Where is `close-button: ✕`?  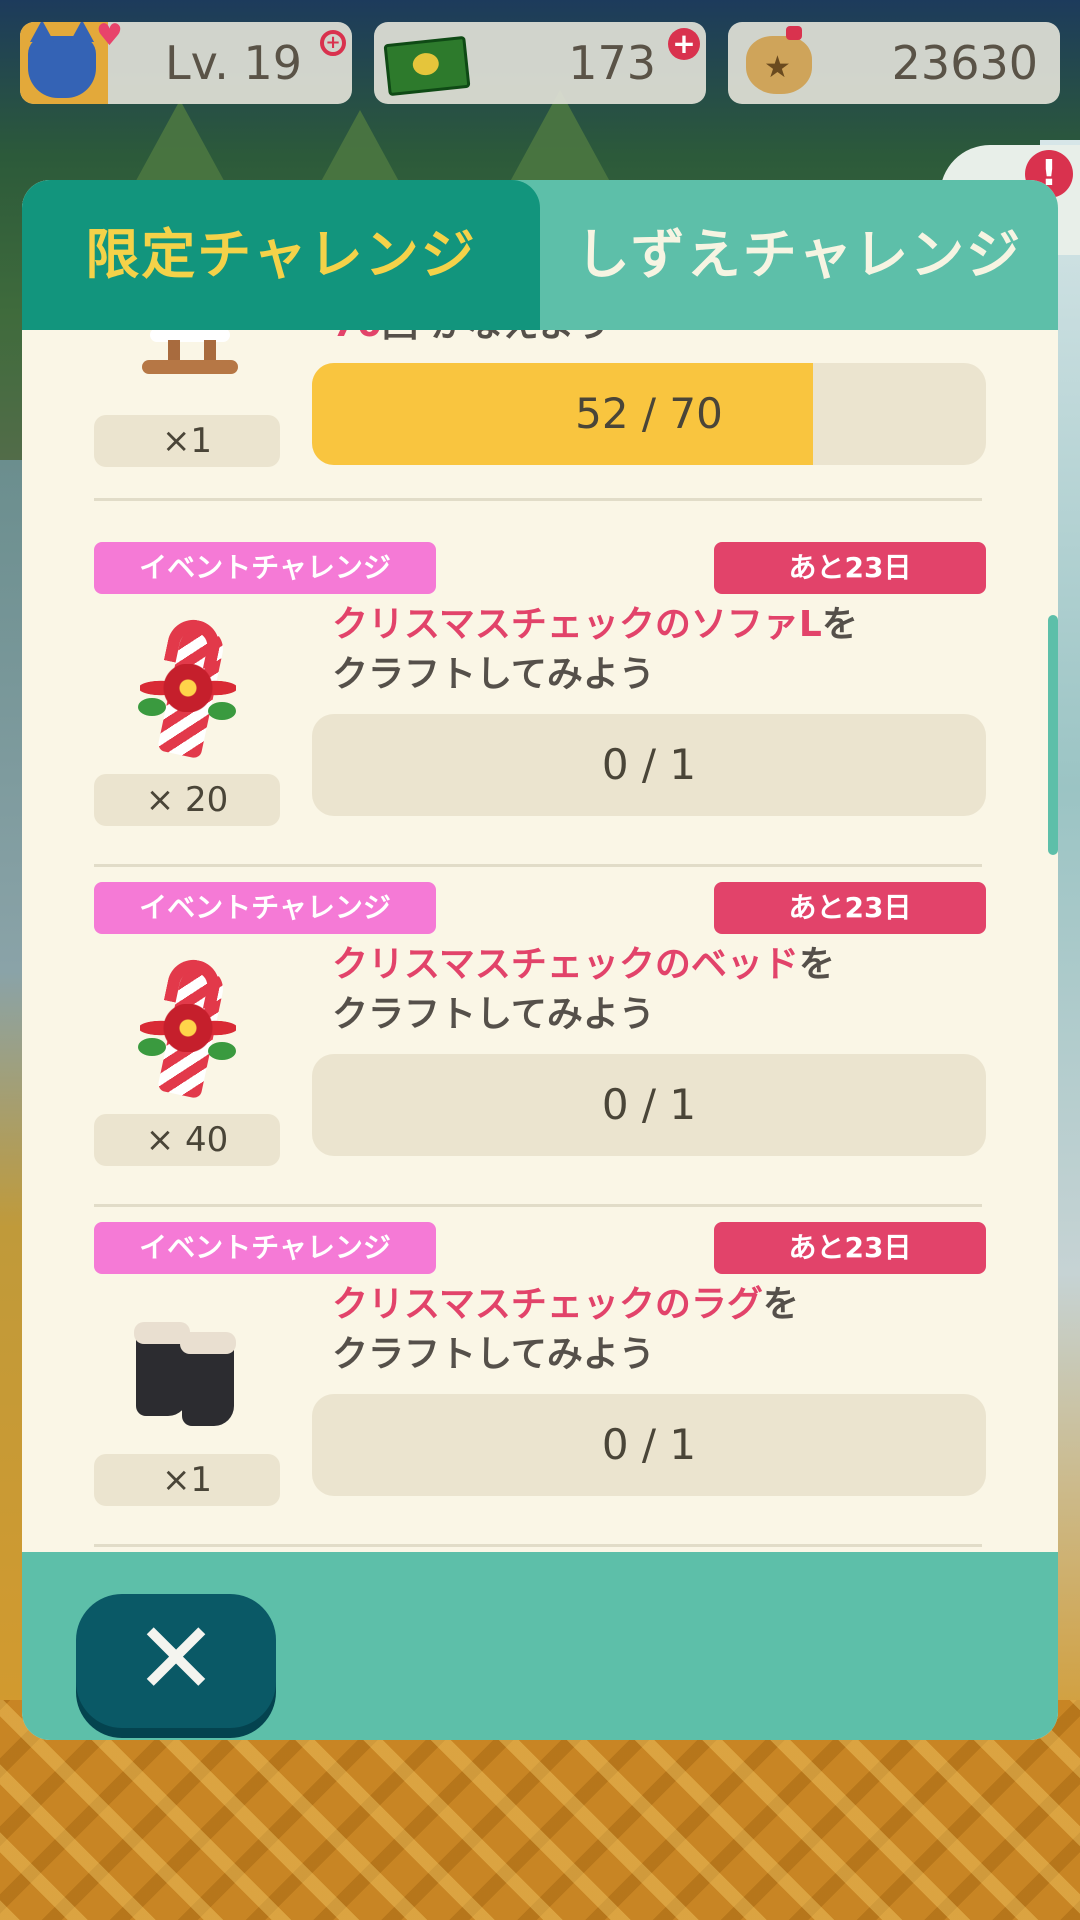 close-button: ✕ is located at coordinates (176, 1661).